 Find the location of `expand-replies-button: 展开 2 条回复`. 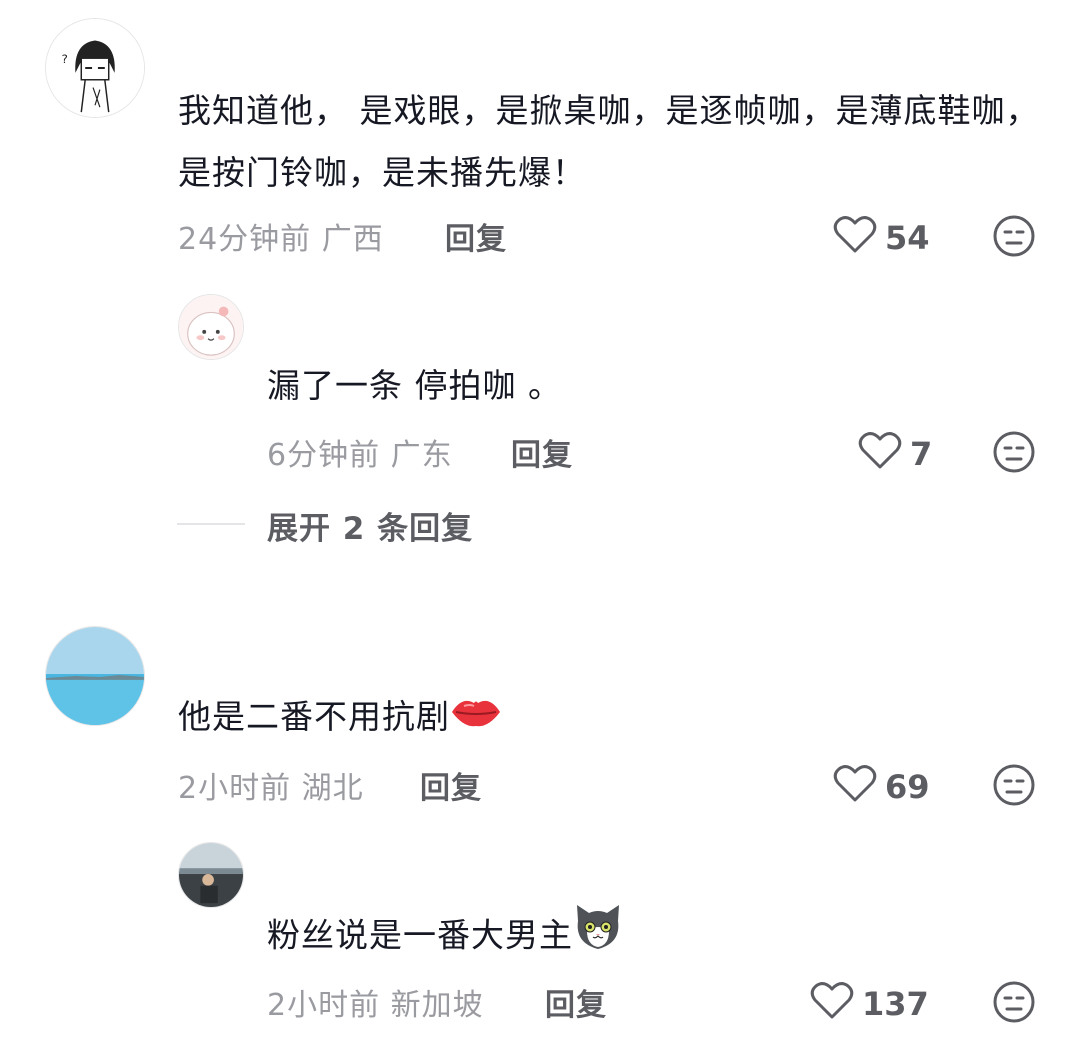

expand-replies-button: 展开 2 条回复 is located at coordinates (370, 525).